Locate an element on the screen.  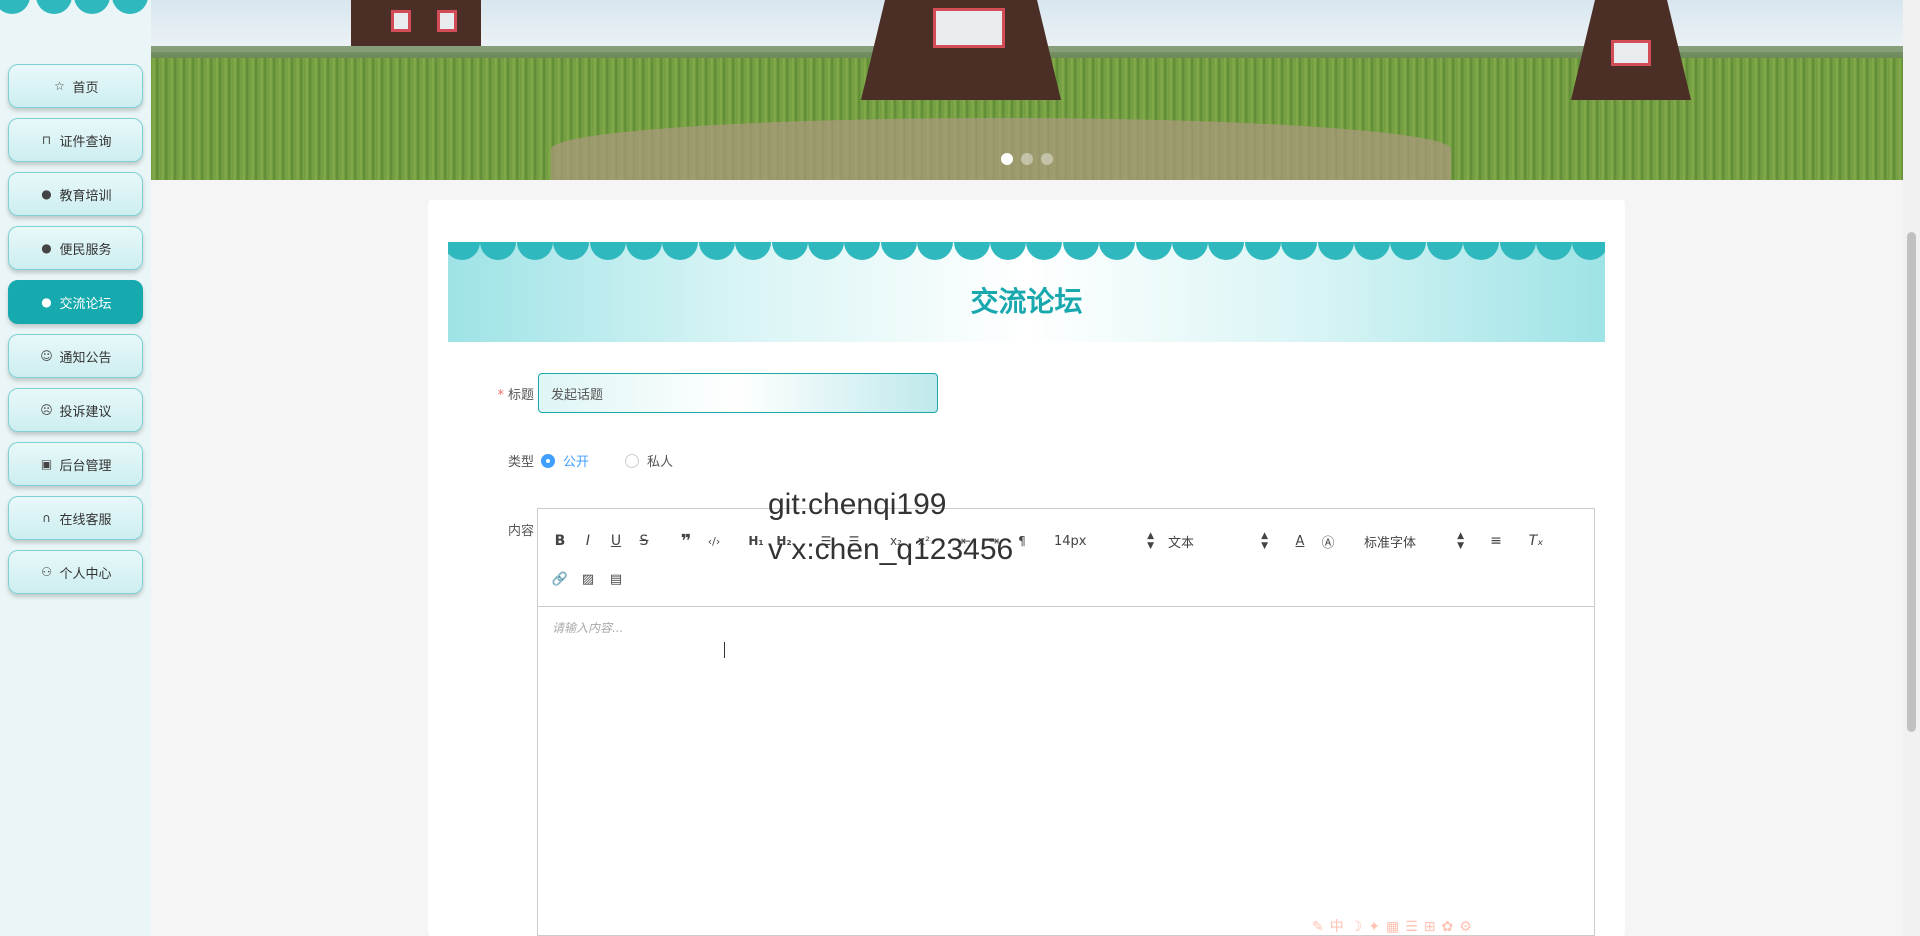
type-public-radio: 公开 is located at coordinates (565, 460).